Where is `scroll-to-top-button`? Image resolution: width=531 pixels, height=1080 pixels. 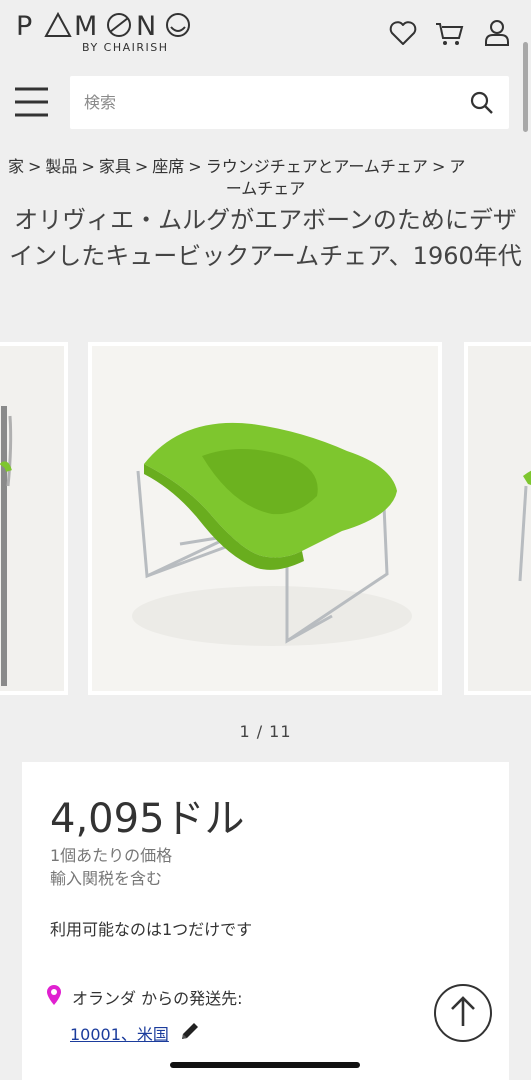
scroll-to-top-button is located at coordinates (463, 1013).